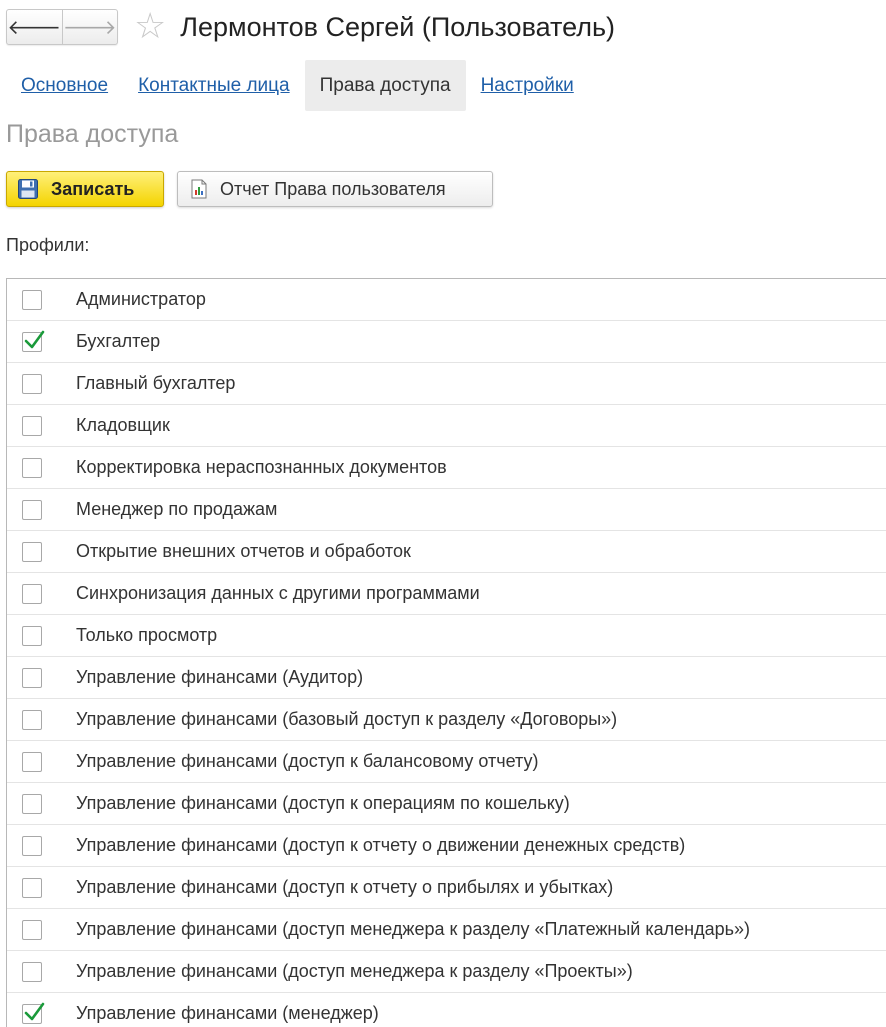 The width and height of the screenshot is (886, 1027). Describe the element at coordinates (261, 467) in the screenshot. I see `profile-label: Корректировка нераспознанных документов` at that location.